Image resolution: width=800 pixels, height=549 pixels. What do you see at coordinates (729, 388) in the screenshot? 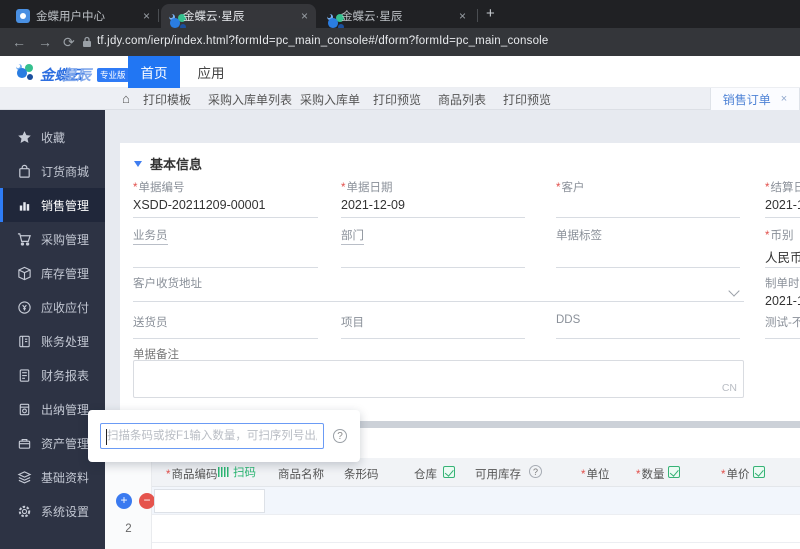
I see `remark-counter: CN` at bounding box center [729, 388].